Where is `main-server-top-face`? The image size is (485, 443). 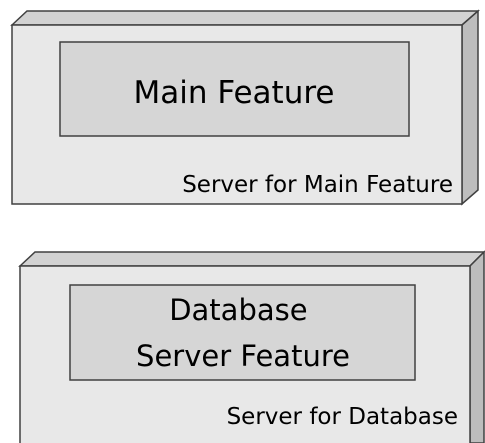
main-server-top-face is located at coordinates (245, 18).